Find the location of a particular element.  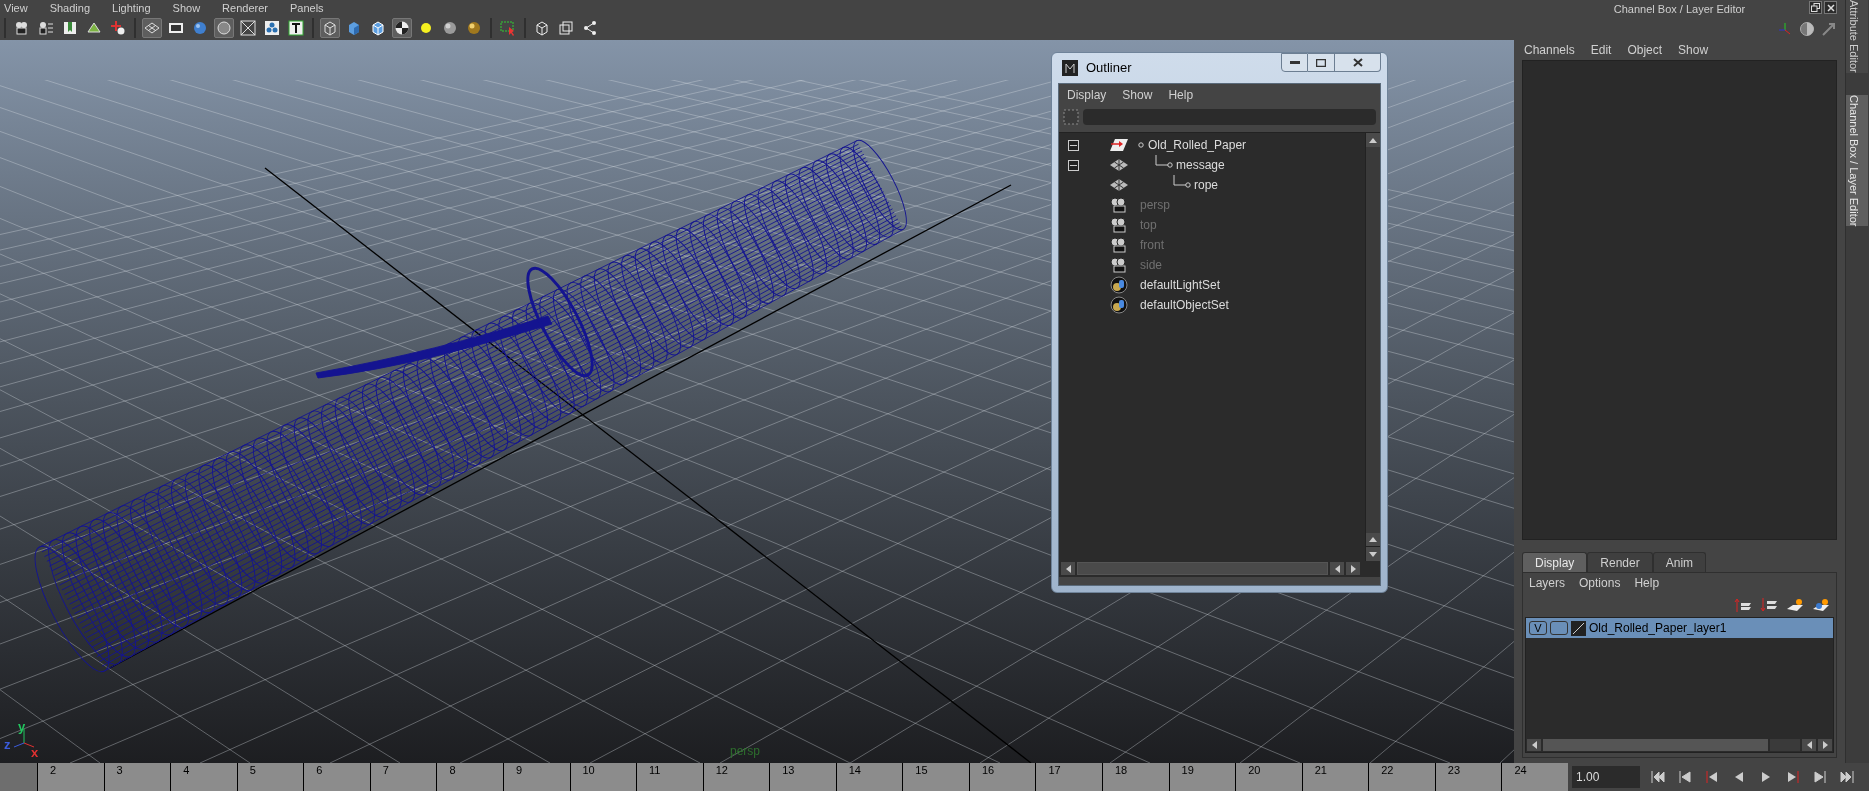

side-tab: Channel Box / Layer Editor is located at coordinates (1857, 160).